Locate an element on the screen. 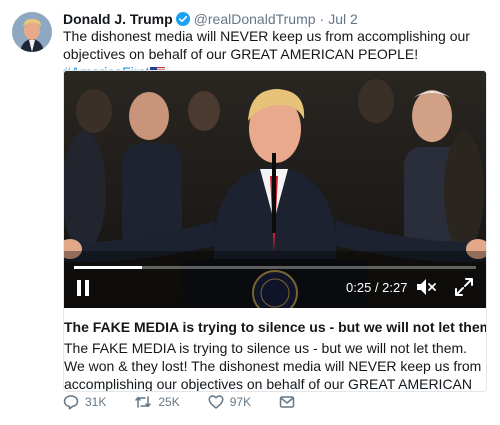 The width and height of the screenshot is (500, 425). video-progress-fill is located at coordinates (108, 267).